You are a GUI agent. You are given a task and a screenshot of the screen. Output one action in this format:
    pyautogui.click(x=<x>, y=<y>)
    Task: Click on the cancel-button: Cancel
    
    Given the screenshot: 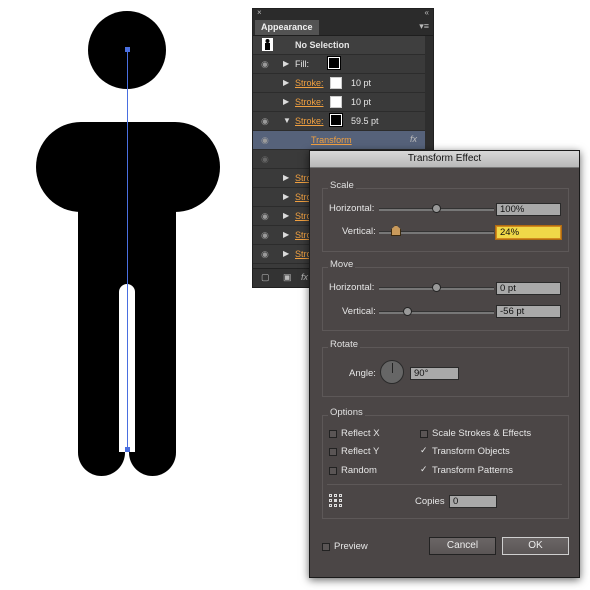 What is the action you would take?
    pyautogui.click(x=462, y=546)
    